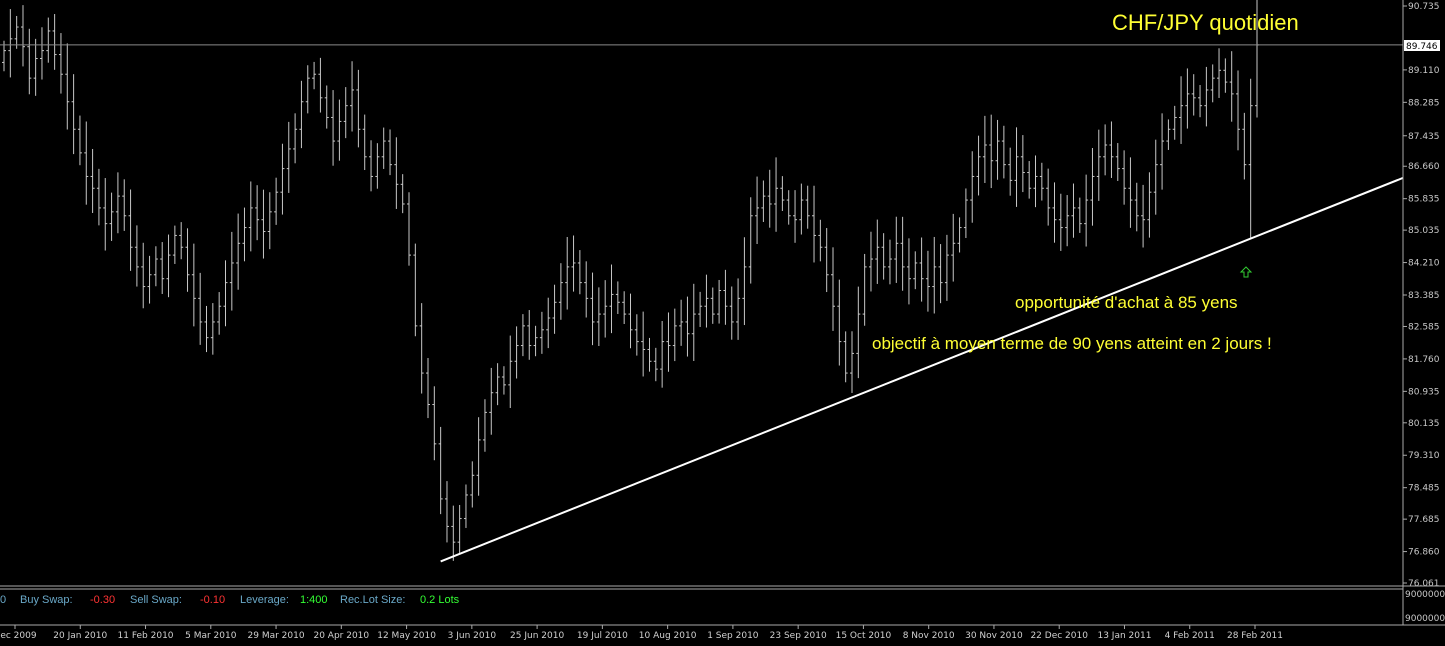 The width and height of the screenshot is (1445, 646). I want to click on price-tick-label: 84.210, so click(1424, 264).